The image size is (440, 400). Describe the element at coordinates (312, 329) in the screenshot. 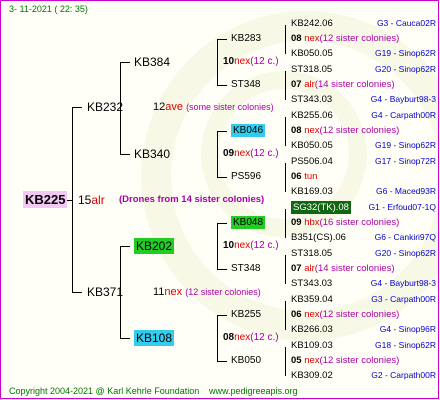

I see `ancestor-id: KB266.03` at that location.